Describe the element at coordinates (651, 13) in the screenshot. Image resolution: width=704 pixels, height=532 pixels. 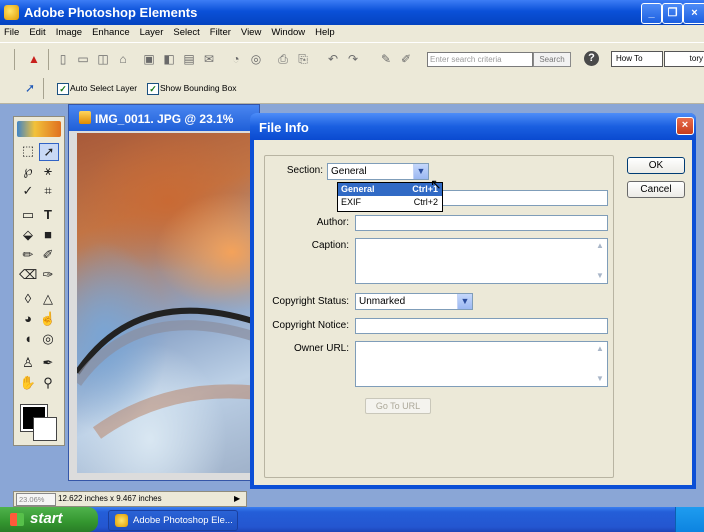
I see `minimize-button: _` at that location.